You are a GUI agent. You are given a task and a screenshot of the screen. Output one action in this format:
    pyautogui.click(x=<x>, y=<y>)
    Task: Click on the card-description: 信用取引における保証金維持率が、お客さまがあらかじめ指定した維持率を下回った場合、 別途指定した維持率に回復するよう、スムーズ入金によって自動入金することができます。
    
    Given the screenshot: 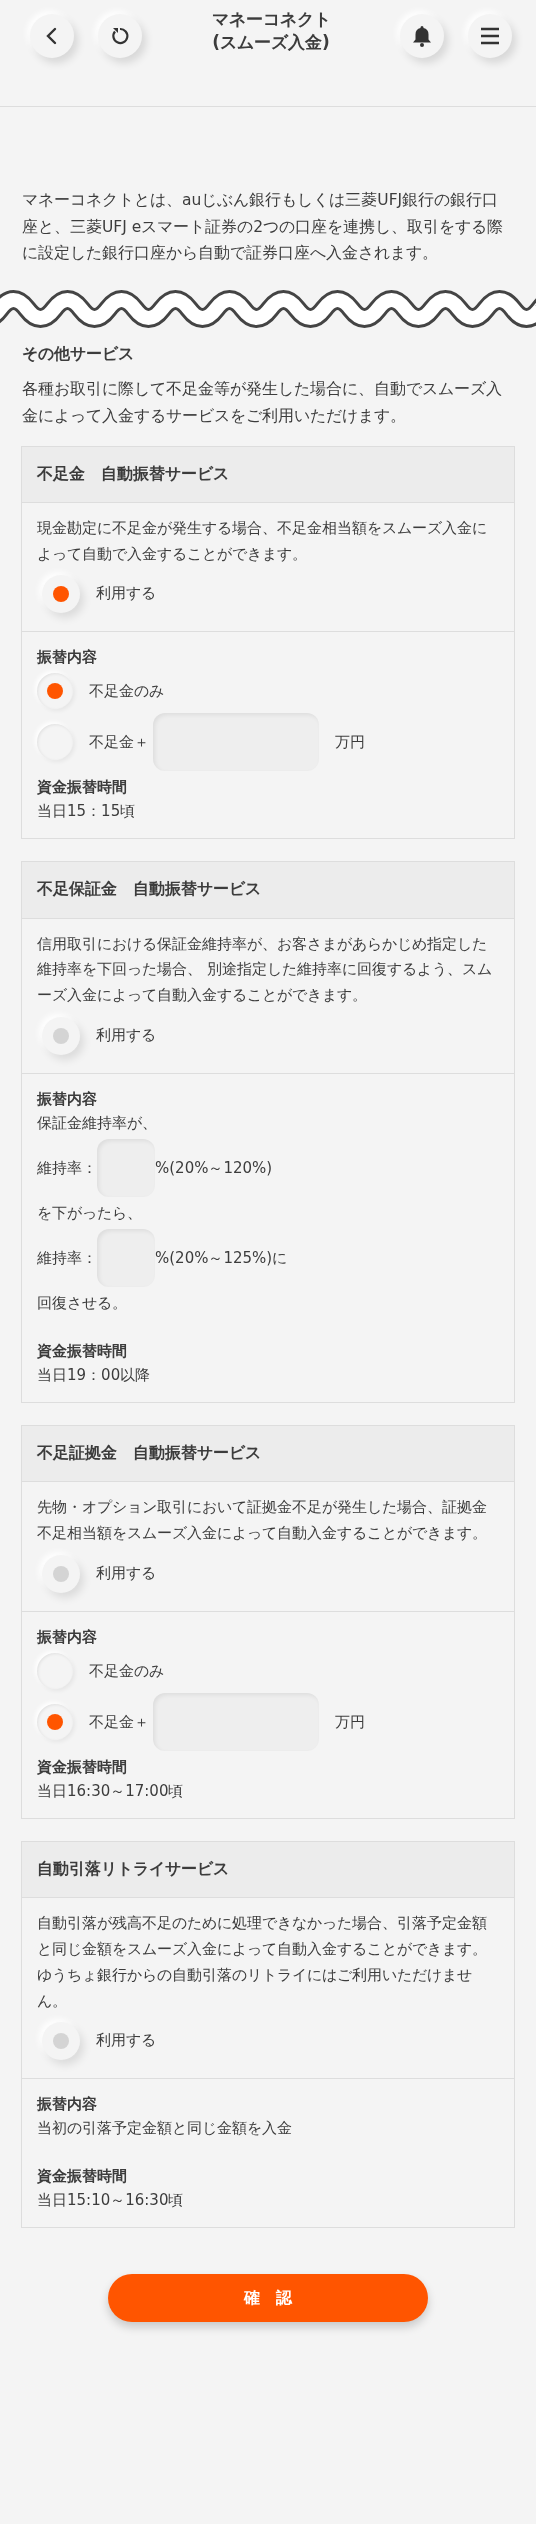 What is the action you would take?
    pyautogui.click(x=265, y=970)
    